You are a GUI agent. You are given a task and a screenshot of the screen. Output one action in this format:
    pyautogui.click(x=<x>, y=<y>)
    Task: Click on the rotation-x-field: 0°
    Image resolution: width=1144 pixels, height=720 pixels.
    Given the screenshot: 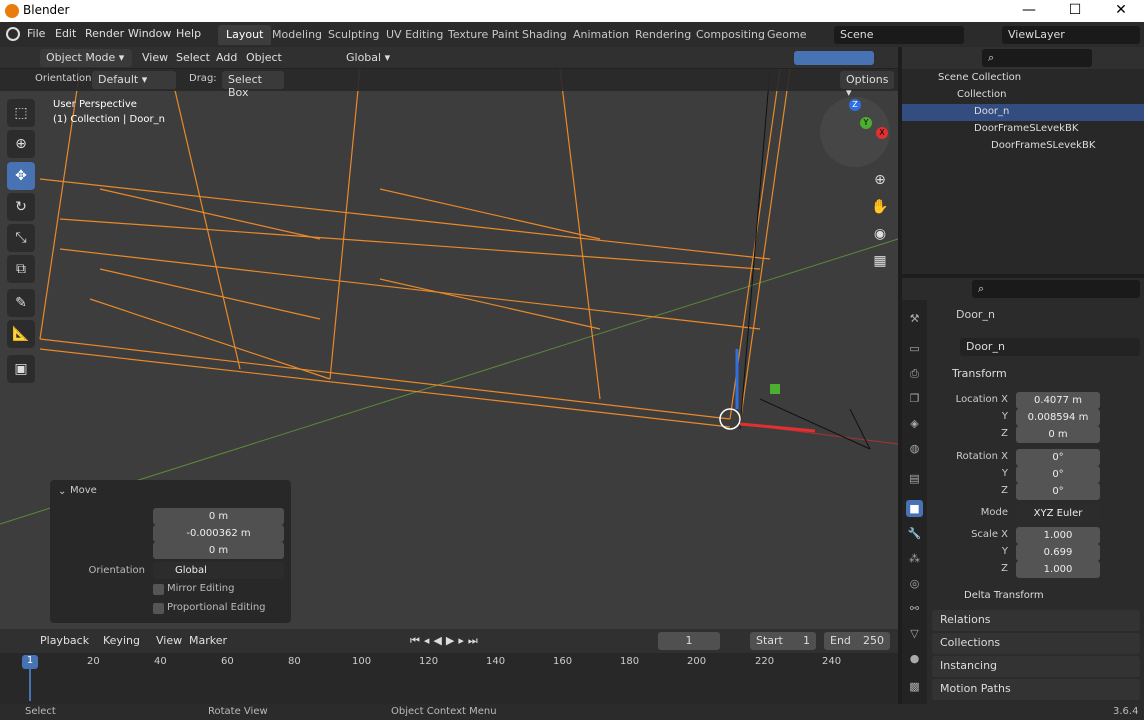 What is the action you would take?
    pyautogui.click(x=1058, y=457)
    